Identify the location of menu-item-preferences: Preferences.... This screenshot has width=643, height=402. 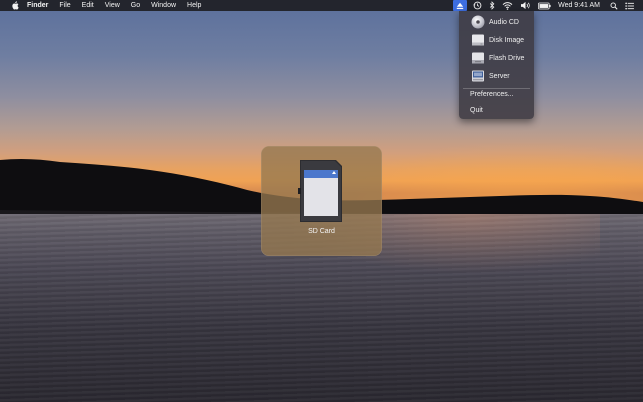
(492, 94).